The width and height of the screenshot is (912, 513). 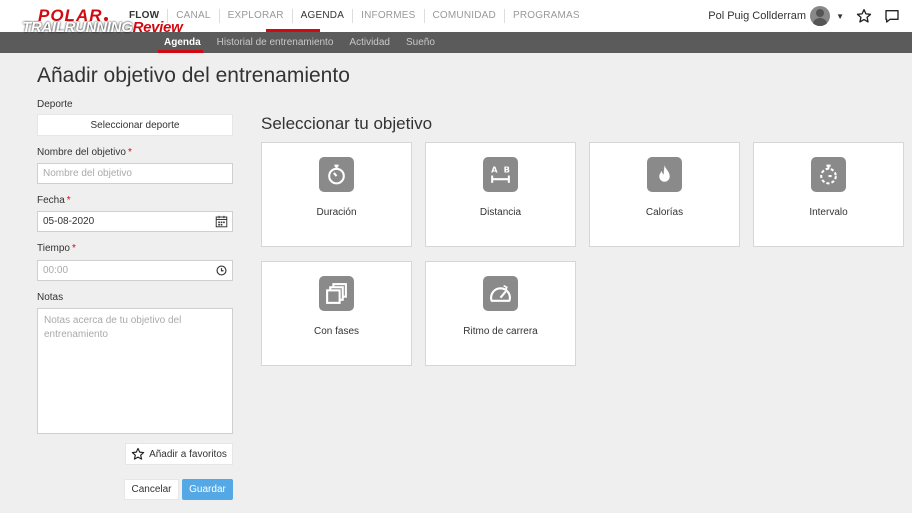 I want to click on add-to-favorites-label: Añadir a favoritos, so click(x=188, y=454).